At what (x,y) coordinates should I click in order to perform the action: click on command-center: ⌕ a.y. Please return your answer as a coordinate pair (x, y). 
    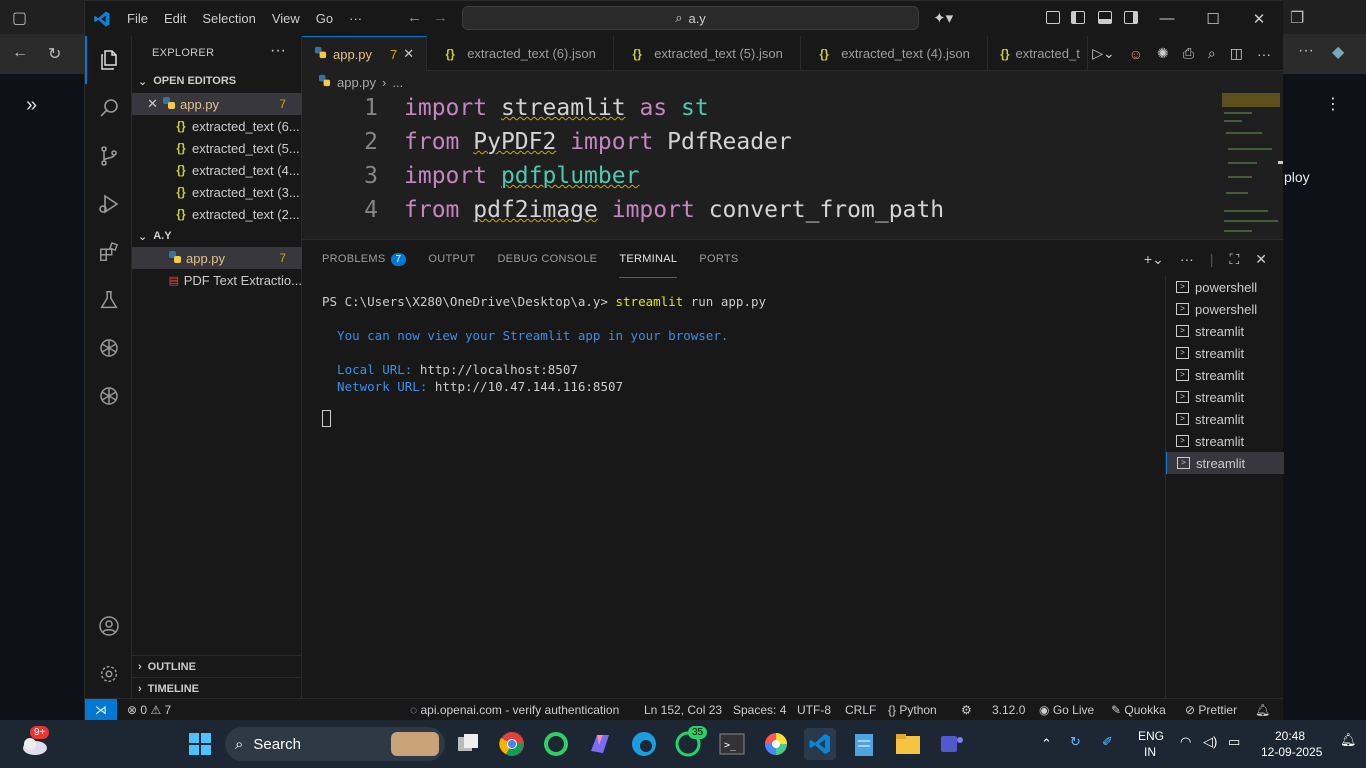
    Looking at the image, I should click on (690, 18).